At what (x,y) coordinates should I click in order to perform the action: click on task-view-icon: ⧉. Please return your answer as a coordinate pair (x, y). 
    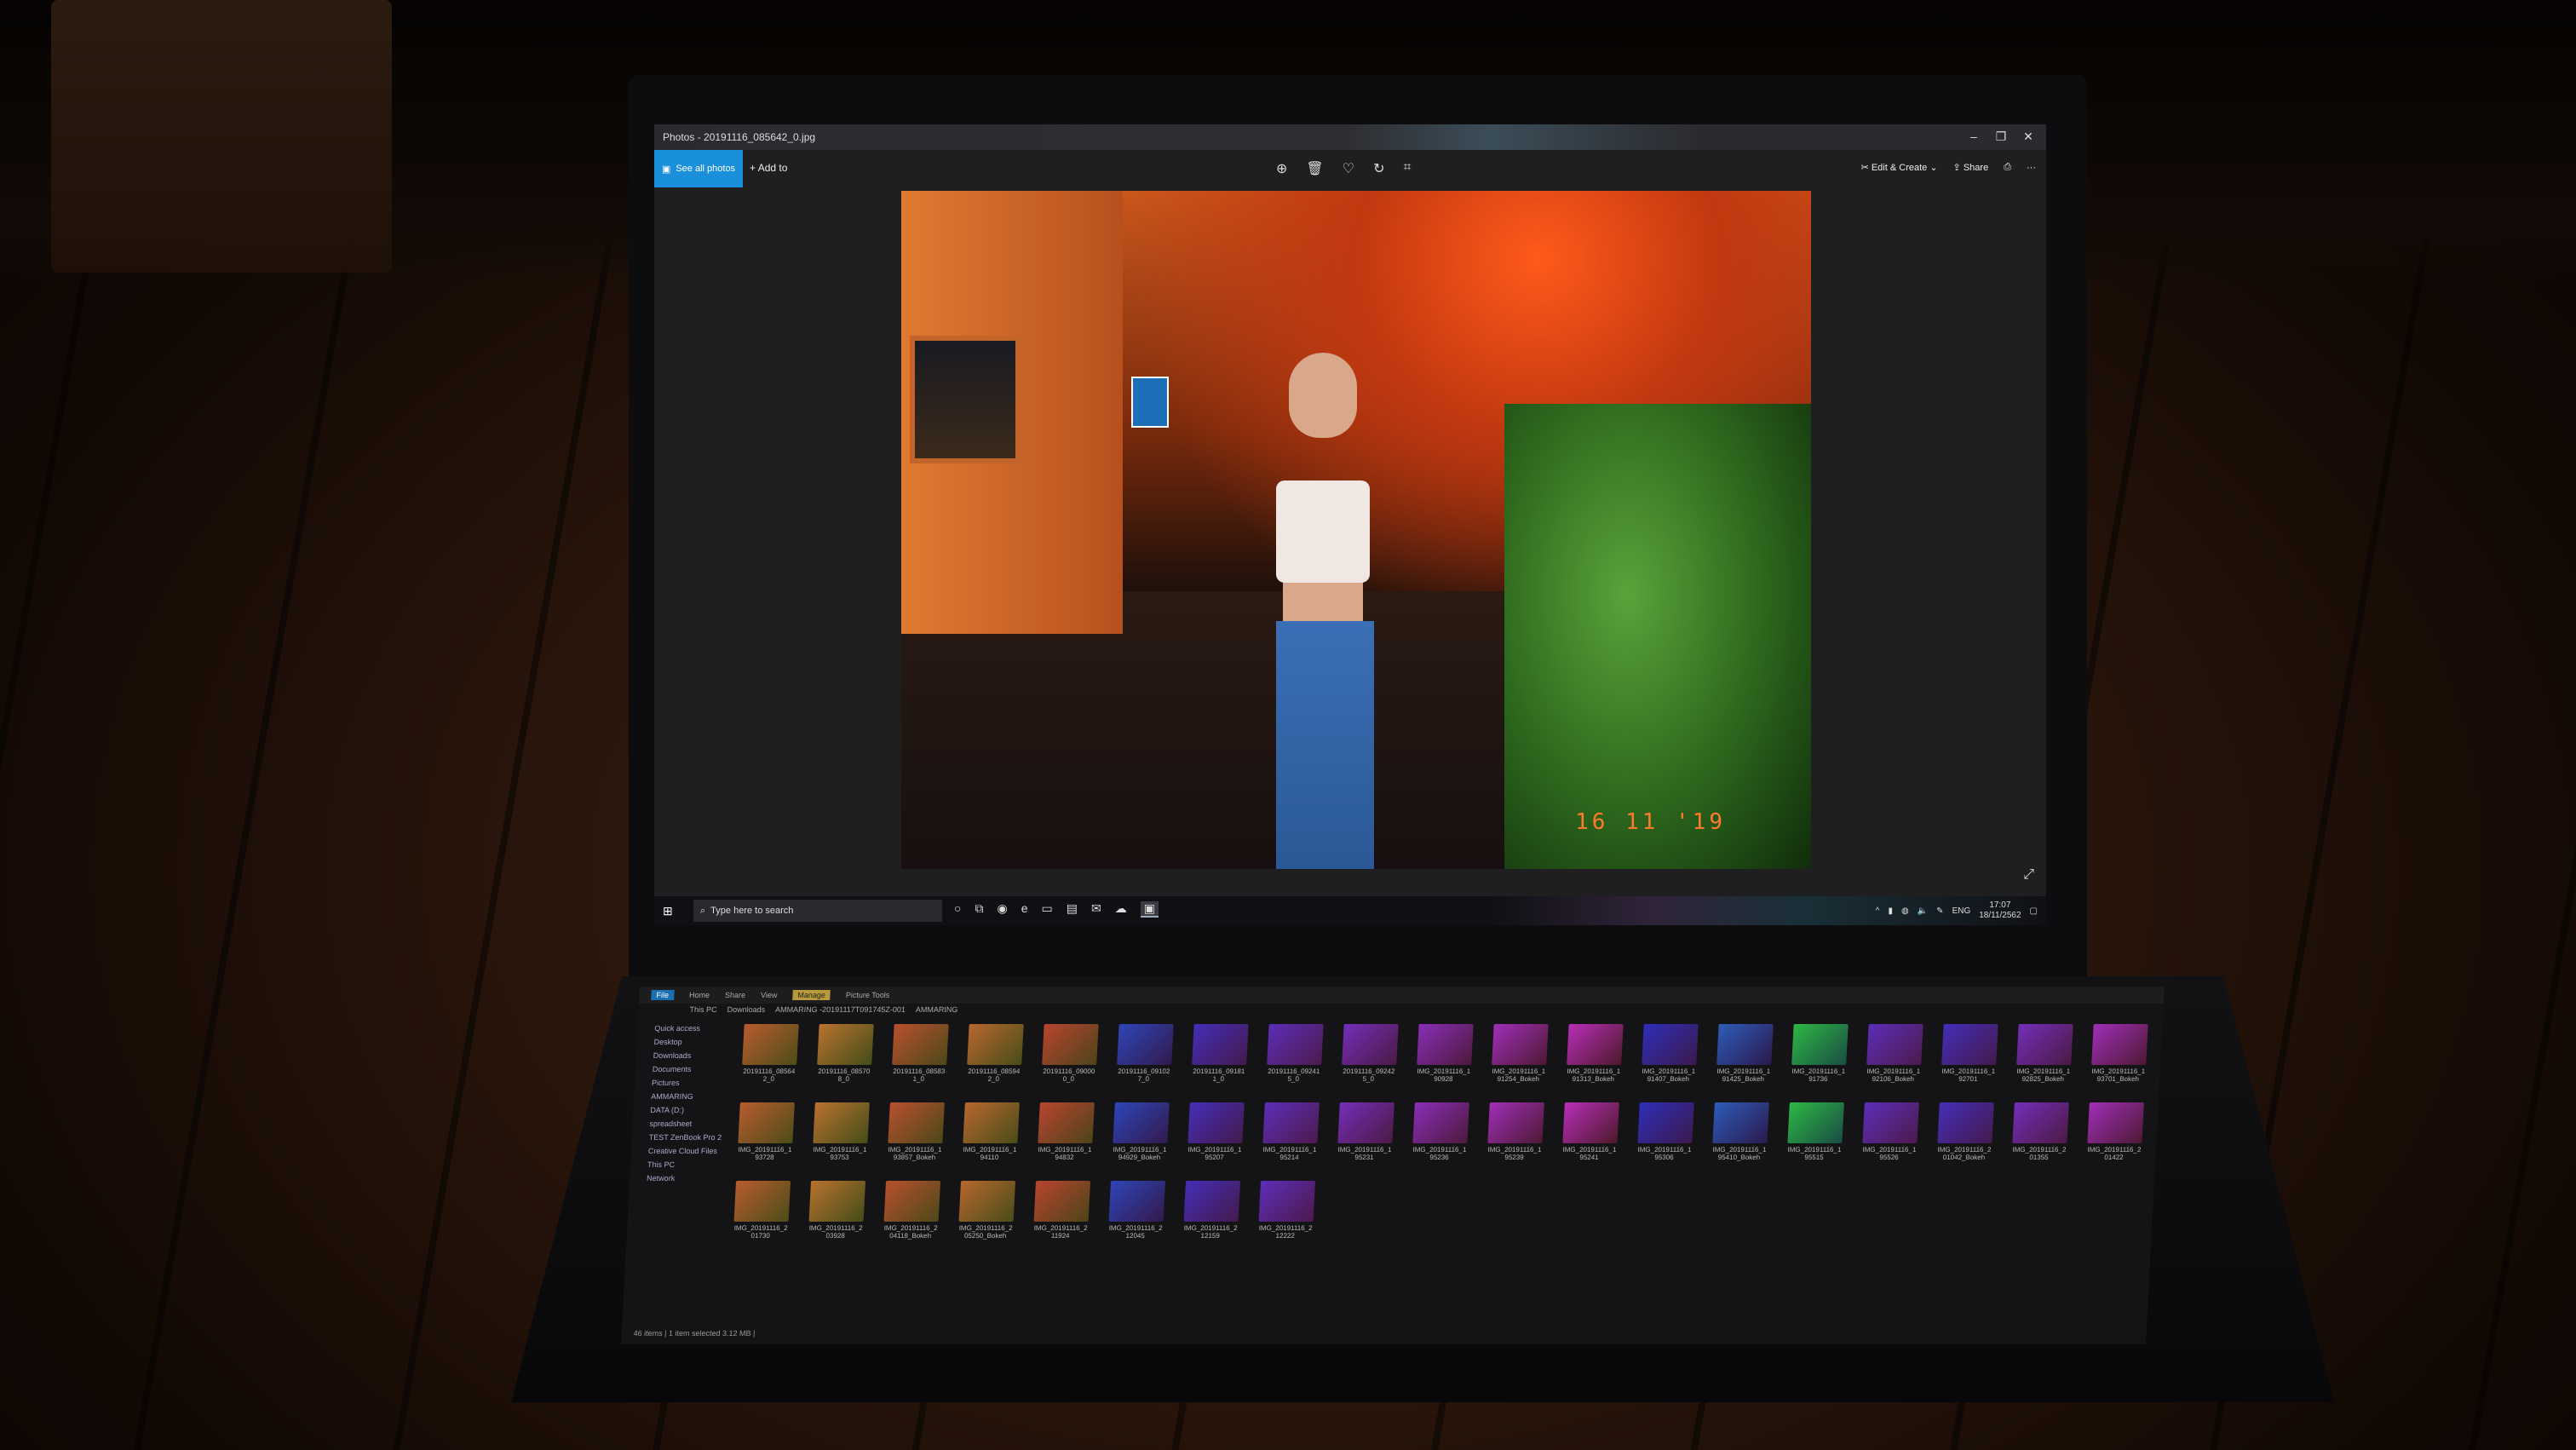
    Looking at the image, I should click on (979, 909).